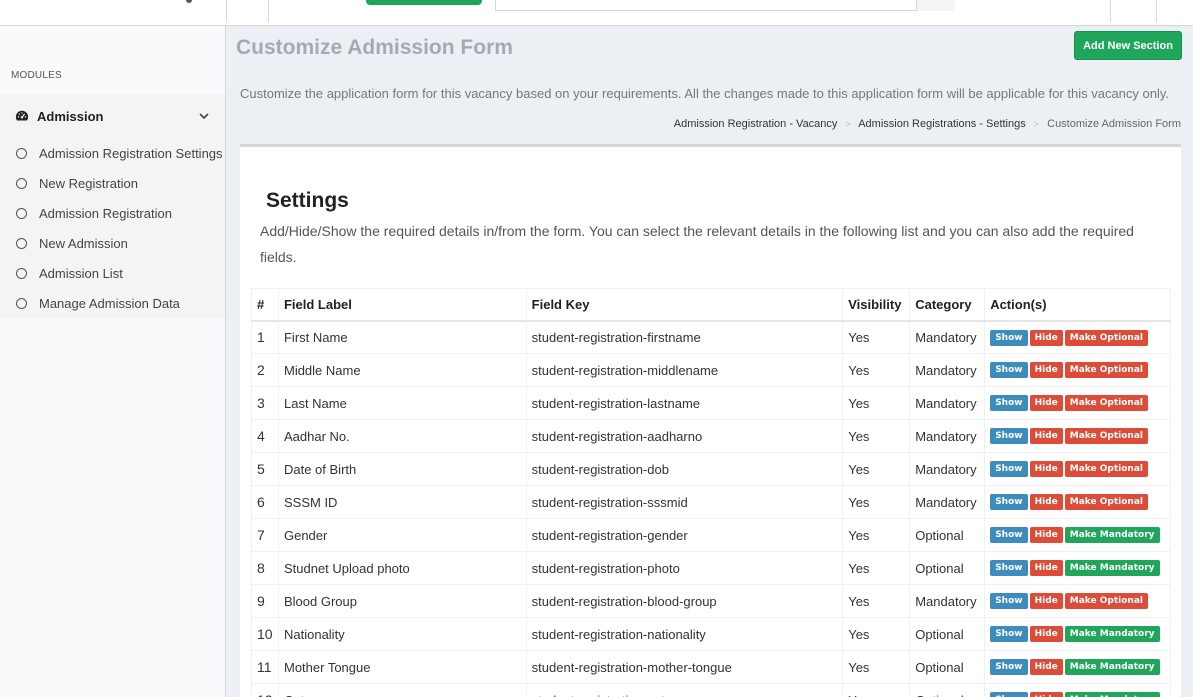 The image size is (1193, 697). Describe the element at coordinates (876, 305) in the screenshot. I see `column-header-visibility: Visibility` at that location.